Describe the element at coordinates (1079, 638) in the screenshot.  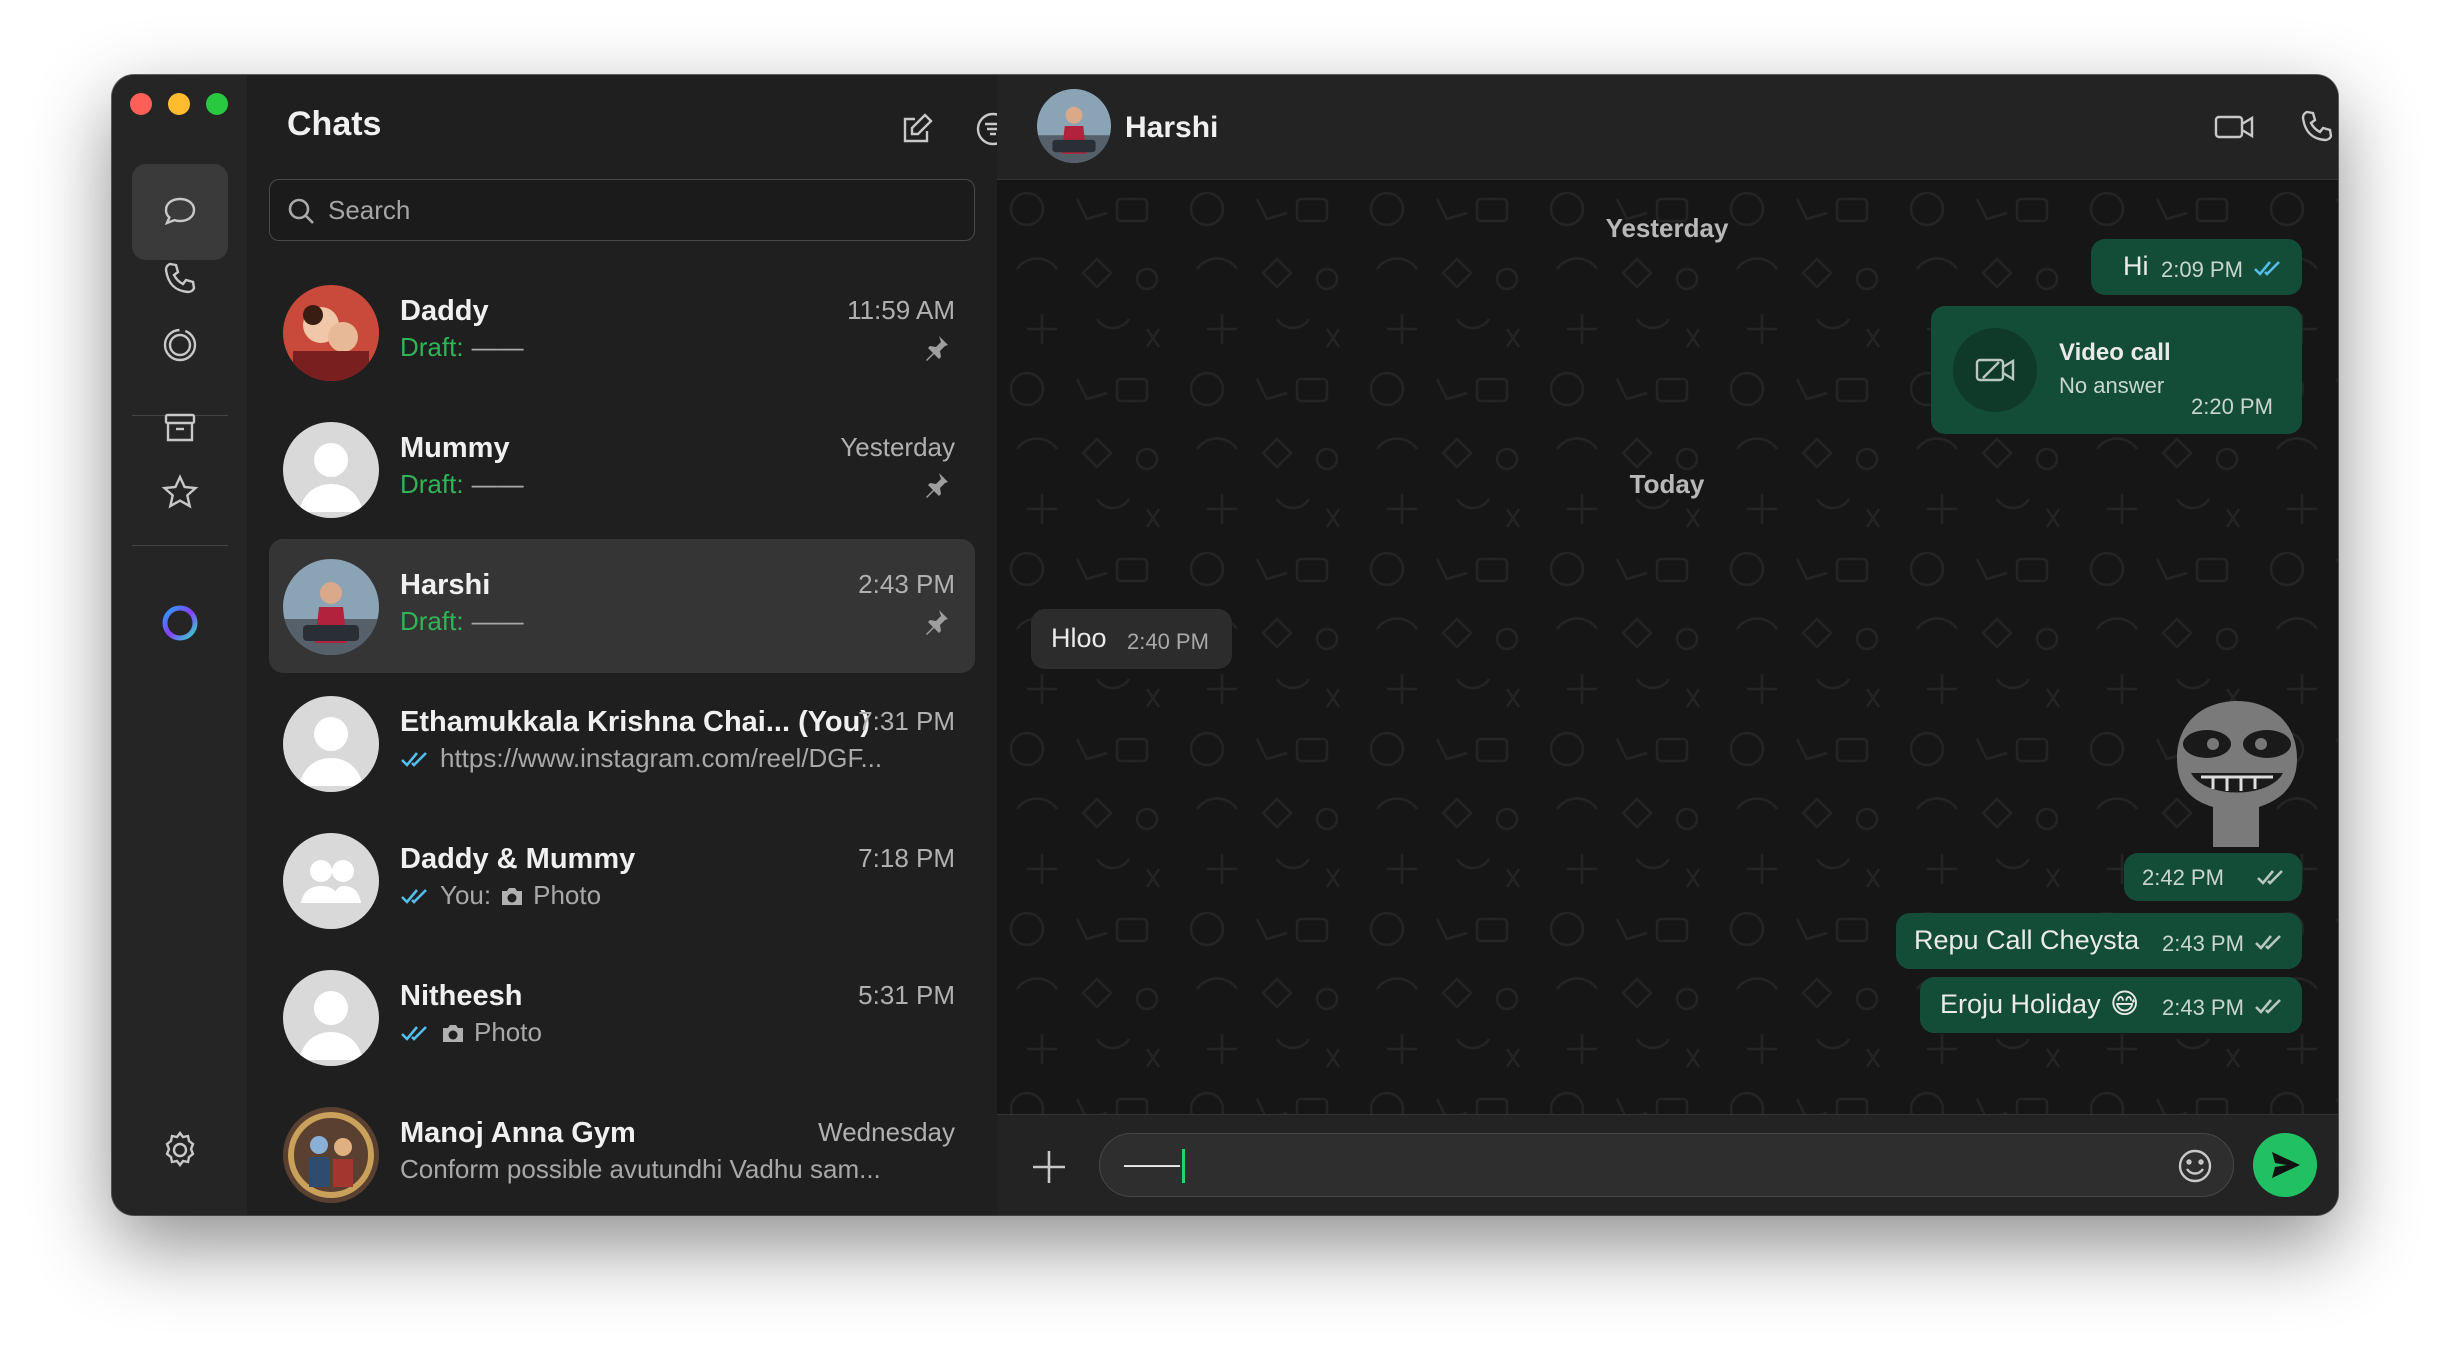
I see `message-text: Hloo` at that location.